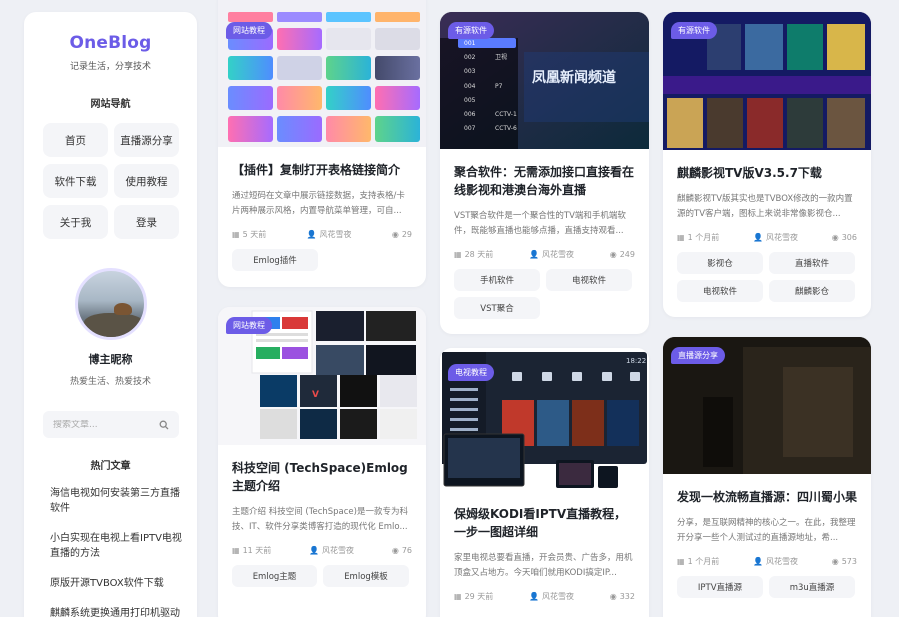 The image size is (899, 617). What do you see at coordinates (767, 277) in the screenshot?
I see `post-tags: 影视仓 直播软件 电视软件 麒麟影仓` at bounding box center [767, 277].